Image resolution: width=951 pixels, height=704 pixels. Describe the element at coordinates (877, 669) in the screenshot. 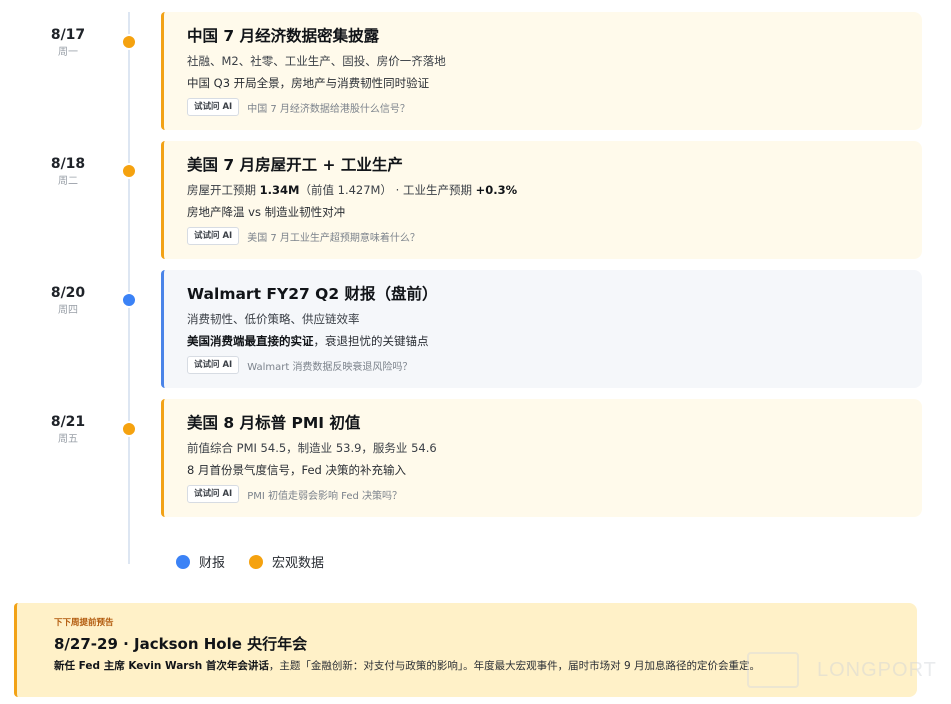

I see `watermark-text: LONGPORT` at that location.